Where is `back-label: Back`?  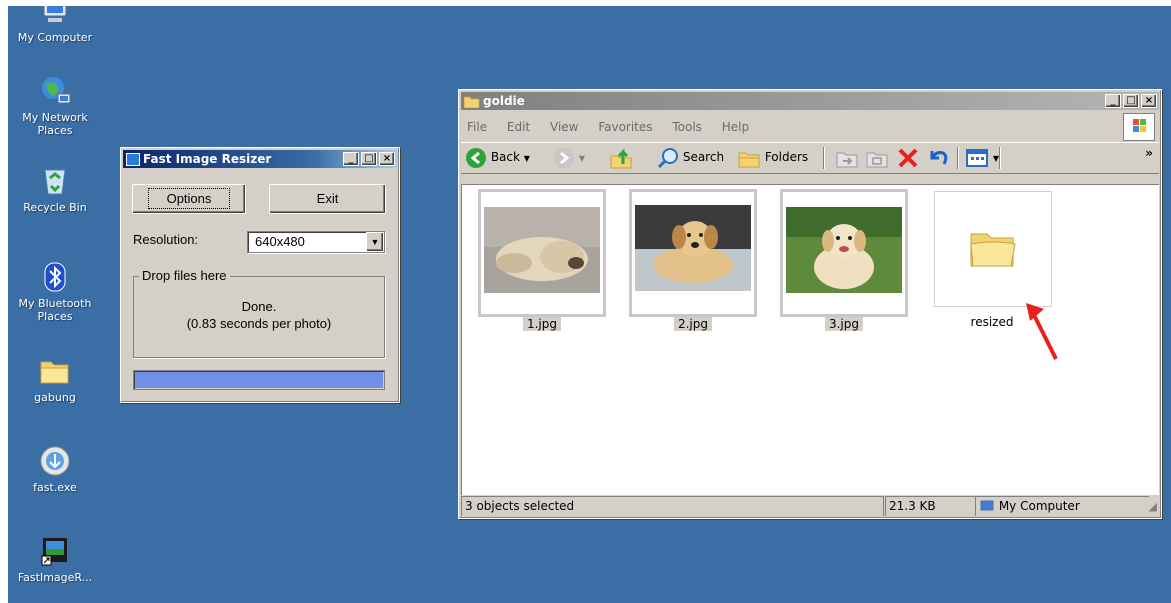
back-label: Back is located at coordinates (505, 157).